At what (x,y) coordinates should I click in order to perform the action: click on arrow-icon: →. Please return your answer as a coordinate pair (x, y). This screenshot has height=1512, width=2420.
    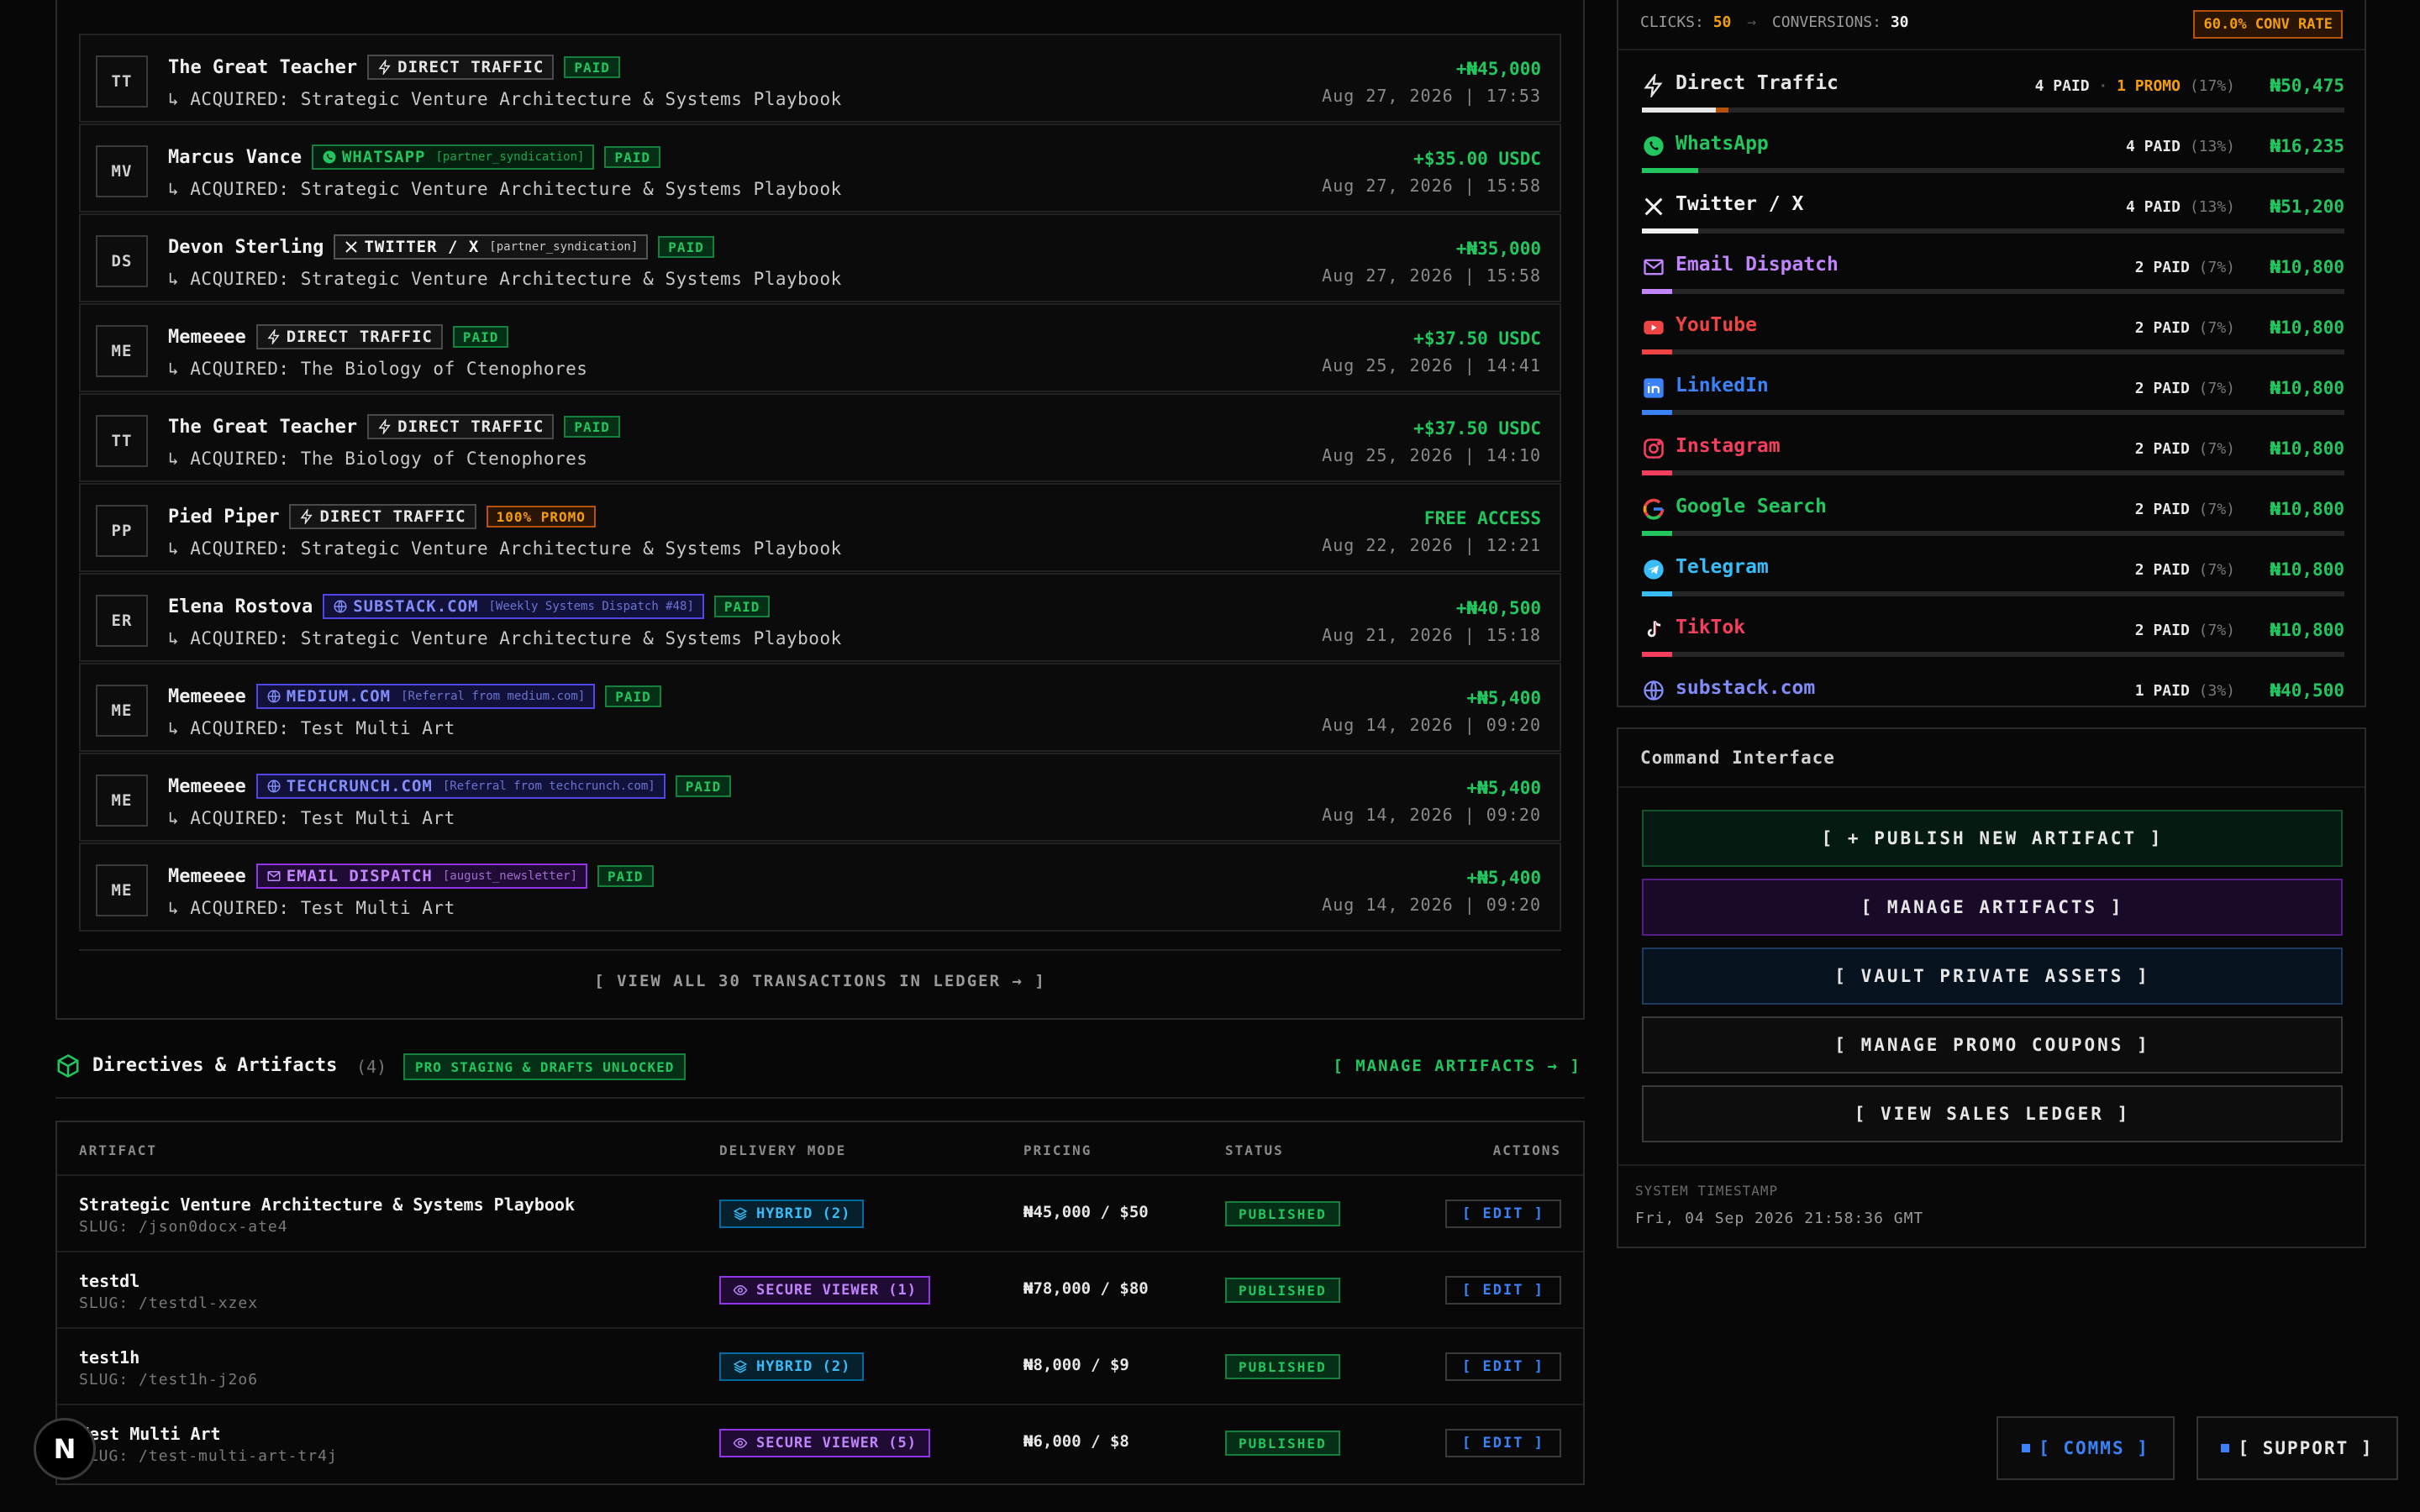
    Looking at the image, I should click on (1752, 22).